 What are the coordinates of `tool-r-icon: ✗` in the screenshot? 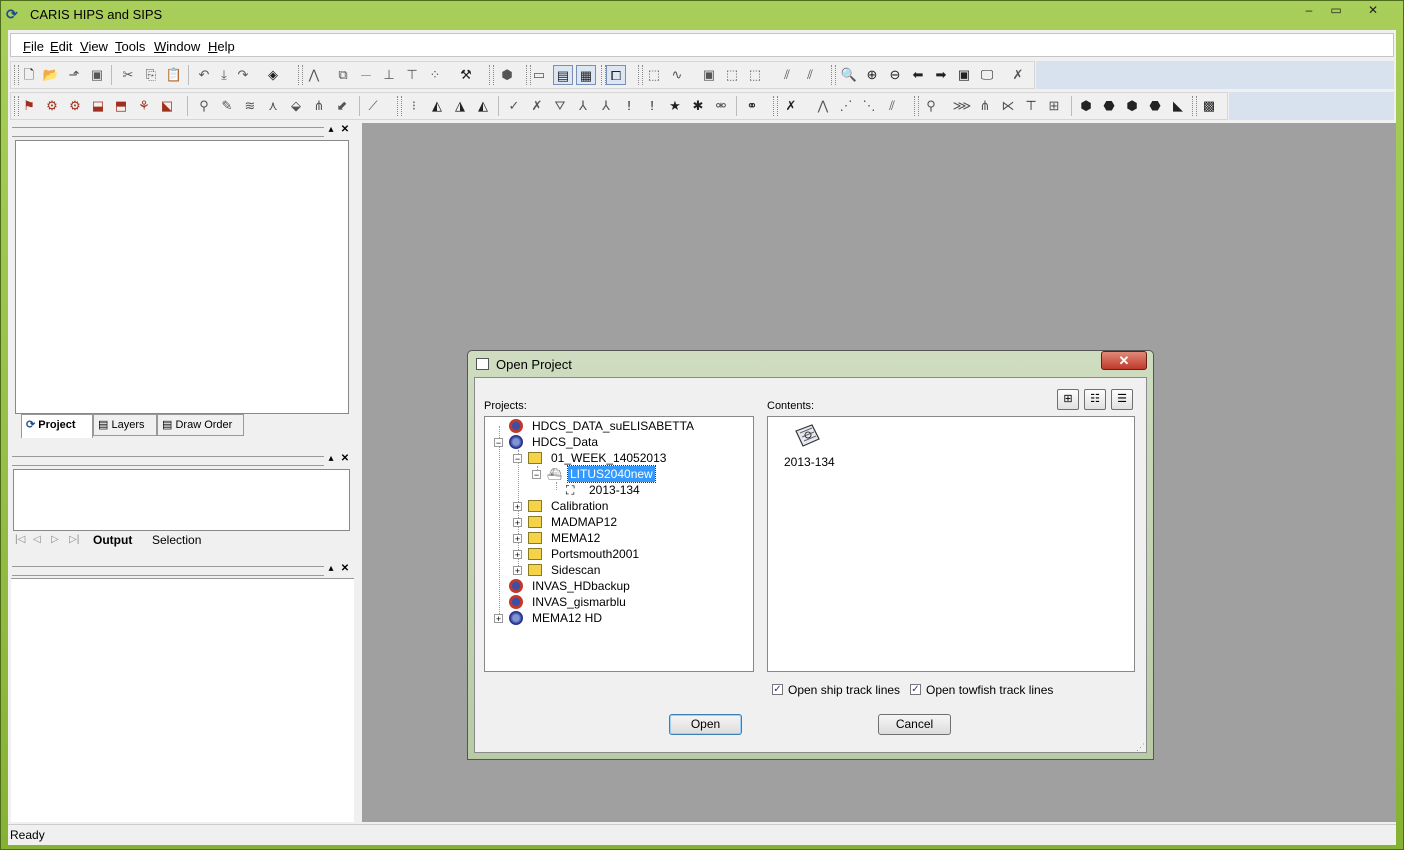 It's located at (791, 106).